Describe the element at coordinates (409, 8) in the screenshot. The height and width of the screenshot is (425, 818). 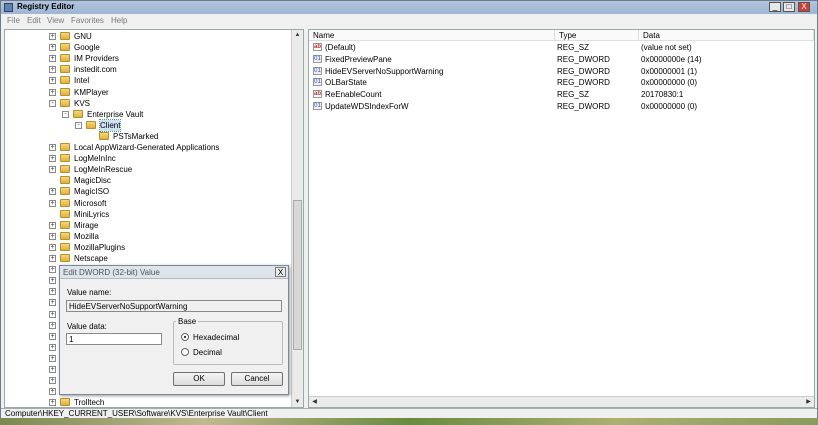
I see `title-bar: Registry Editor _ □ X` at that location.